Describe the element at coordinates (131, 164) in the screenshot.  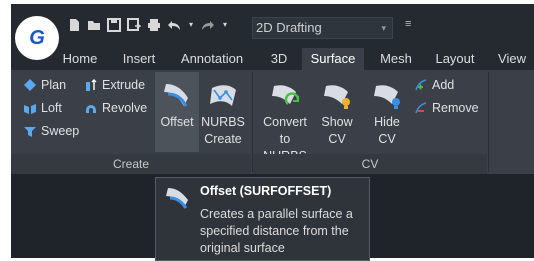
I see `create-panel-label: Create` at that location.